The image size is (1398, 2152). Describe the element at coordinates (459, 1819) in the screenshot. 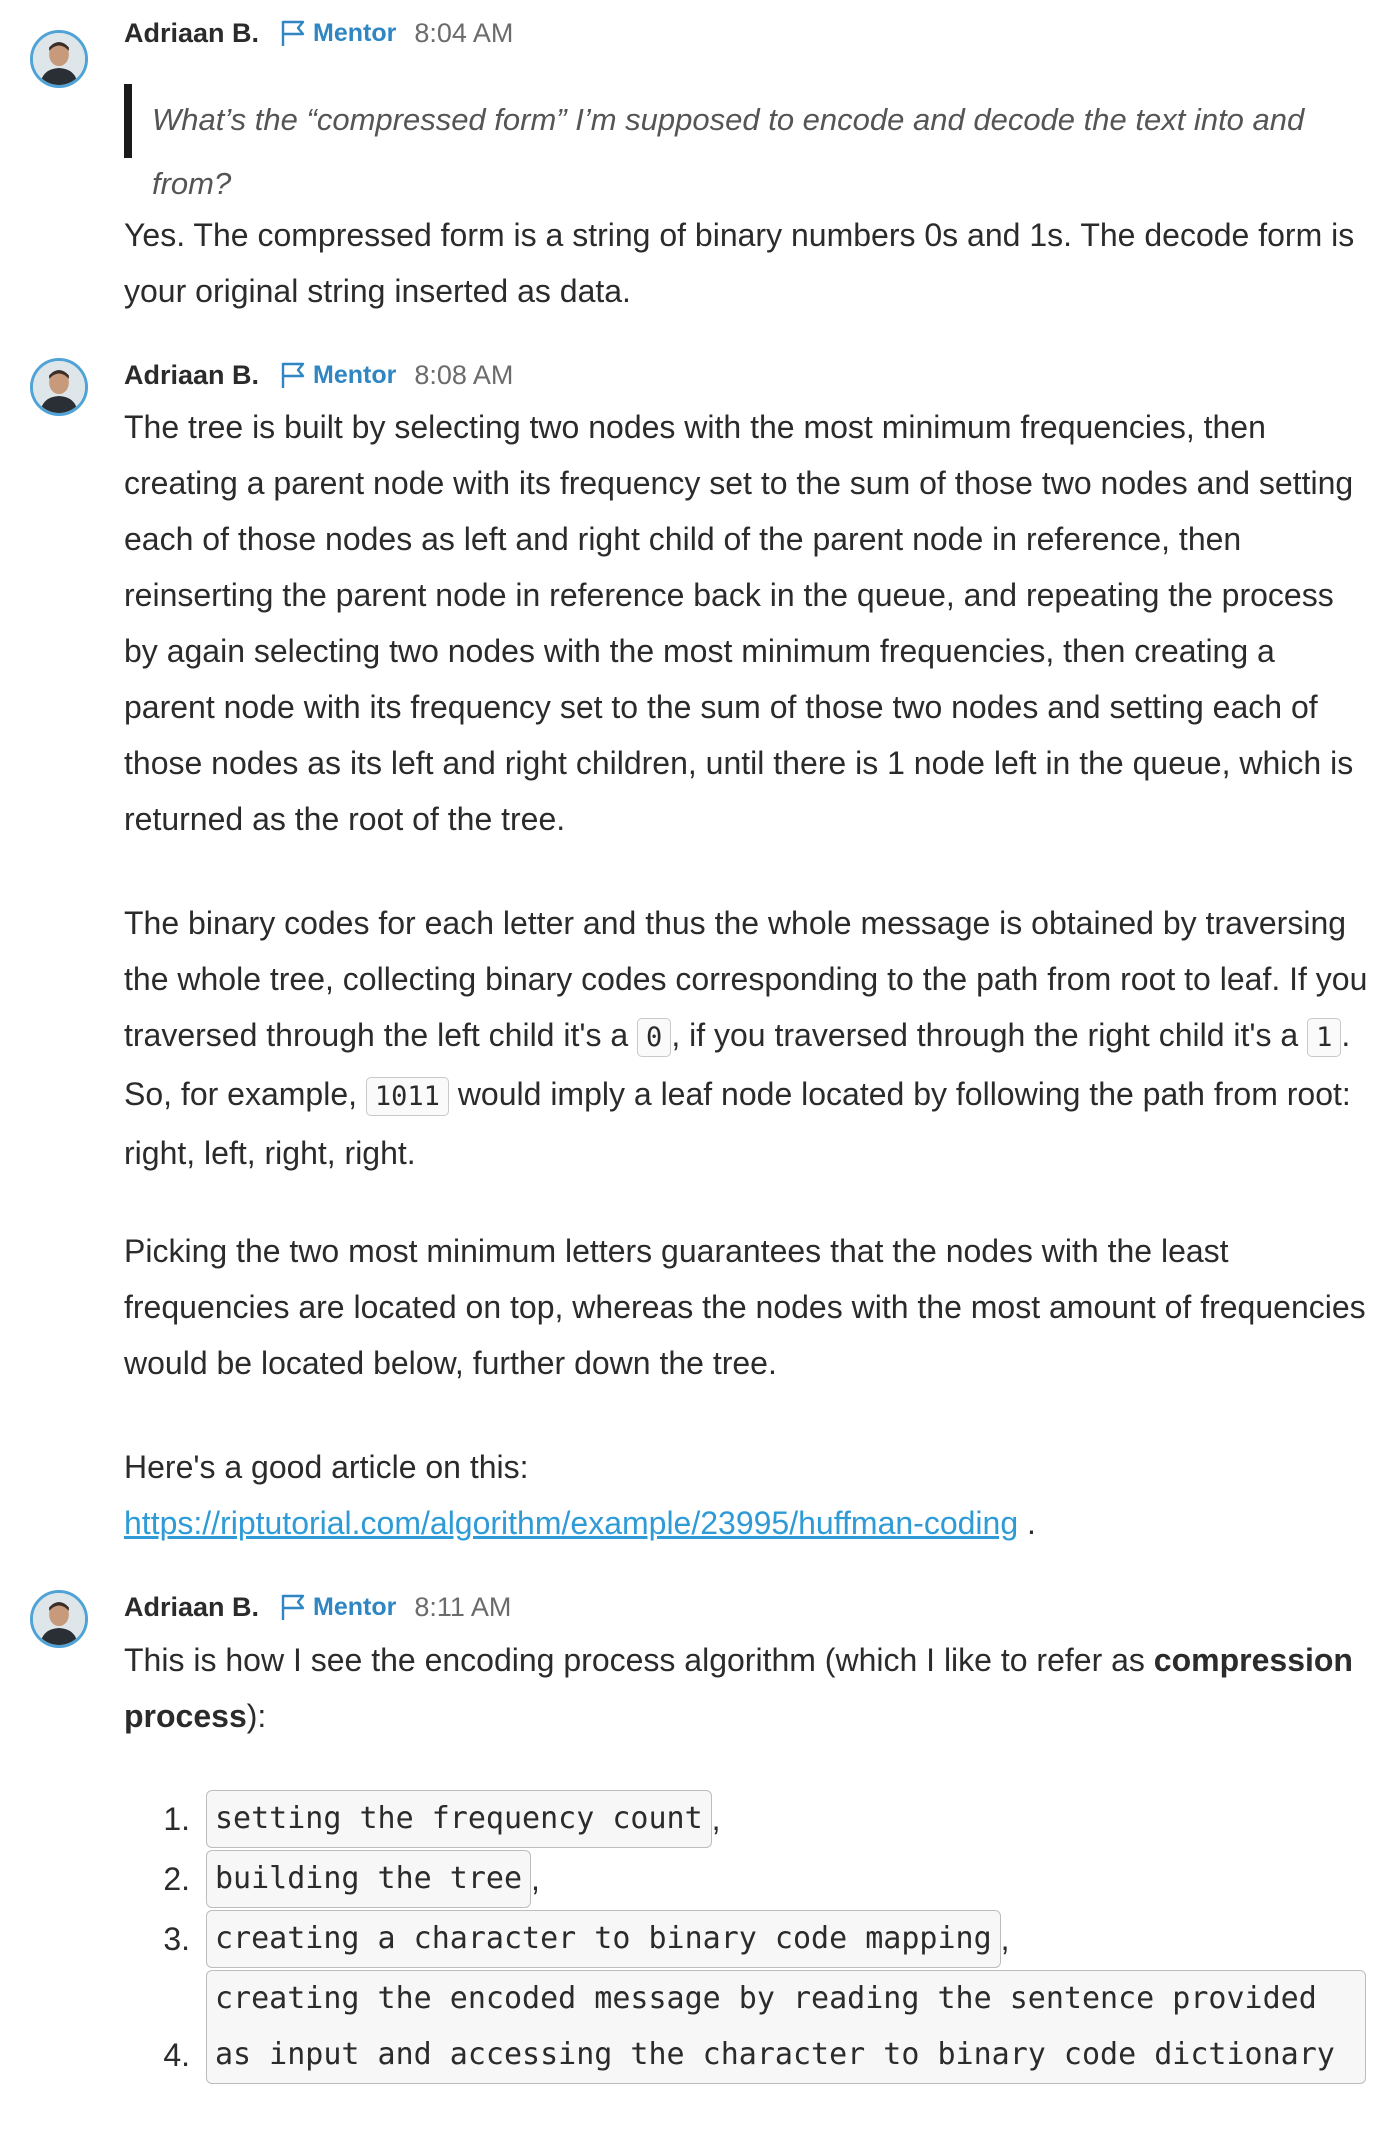

I see `step-code: setting the frequency count` at that location.